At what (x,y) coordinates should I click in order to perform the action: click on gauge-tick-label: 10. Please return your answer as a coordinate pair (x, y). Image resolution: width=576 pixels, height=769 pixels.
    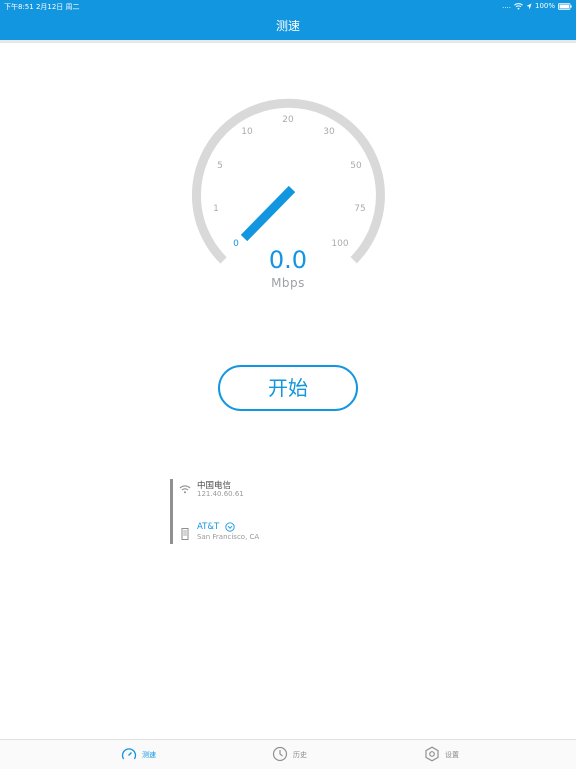
    Looking at the image, I should click on (247, 132).